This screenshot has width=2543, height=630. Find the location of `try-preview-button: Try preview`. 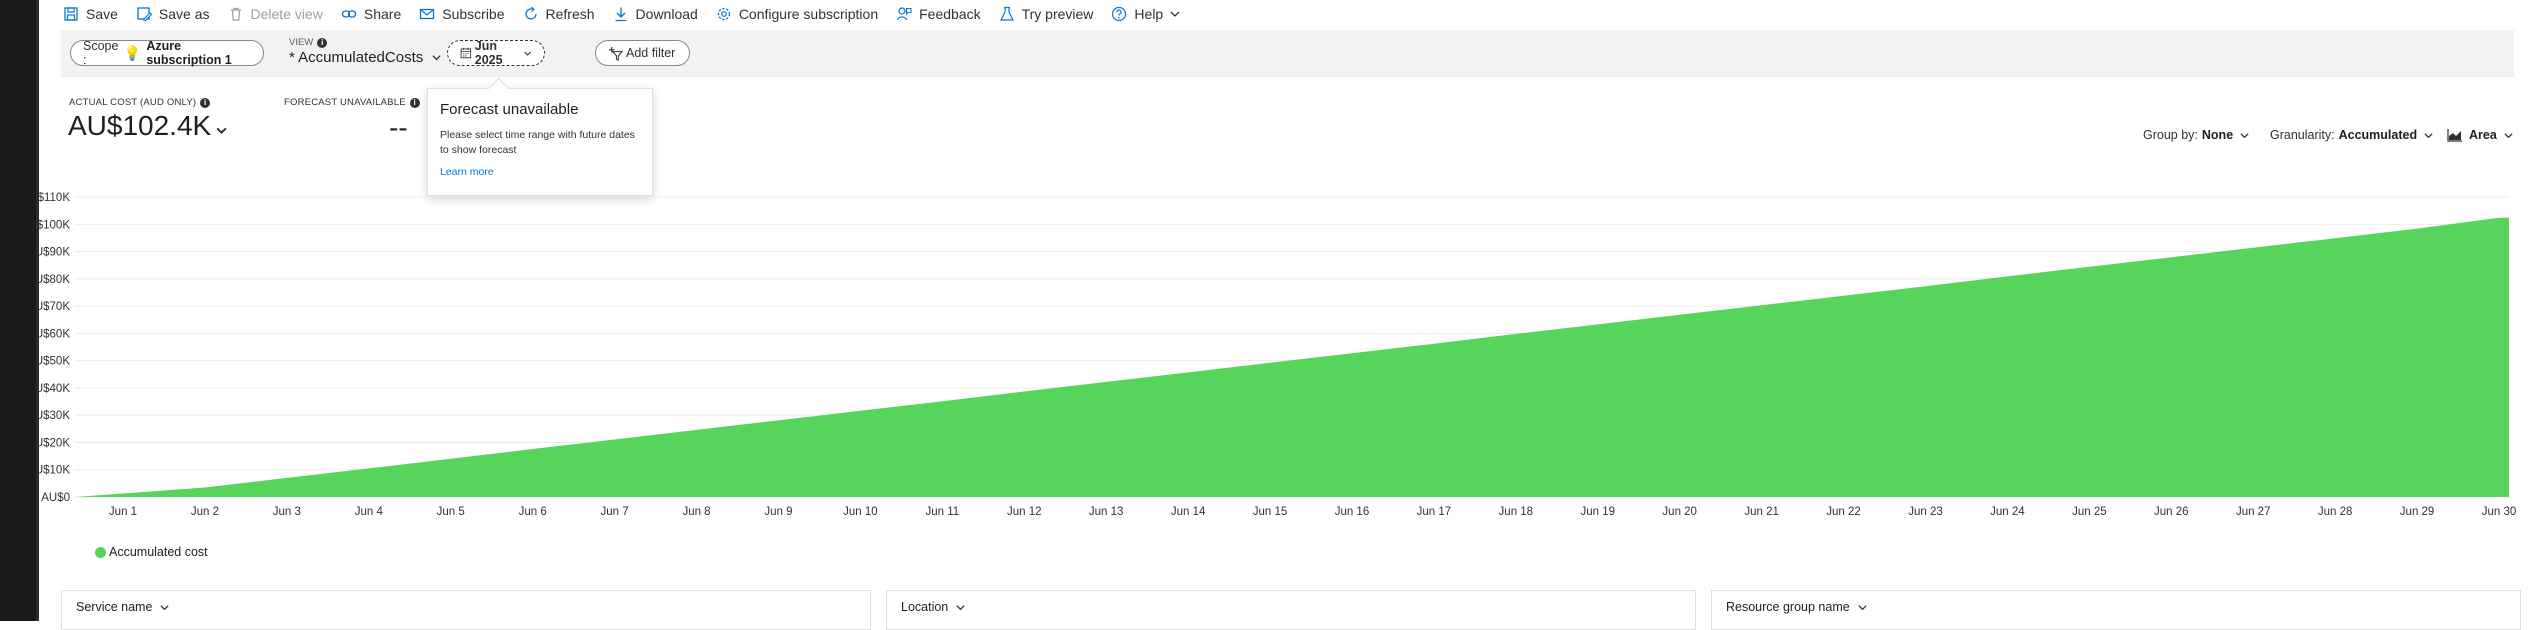

try-preview-button: Try preview is located at coordinates (1046, 14).